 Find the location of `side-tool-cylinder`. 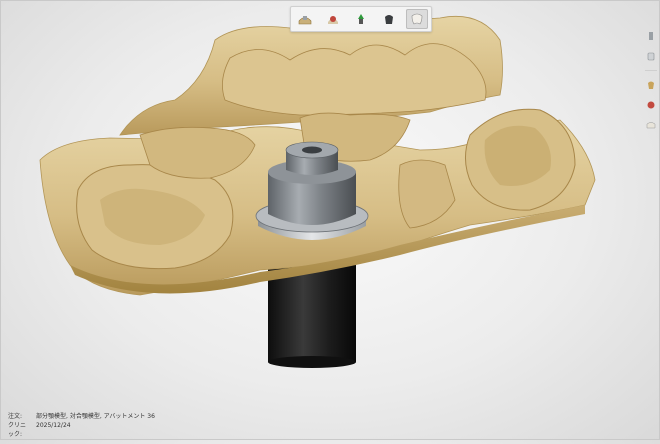

side-tool-cylinder is located at coordinates (651, 56).